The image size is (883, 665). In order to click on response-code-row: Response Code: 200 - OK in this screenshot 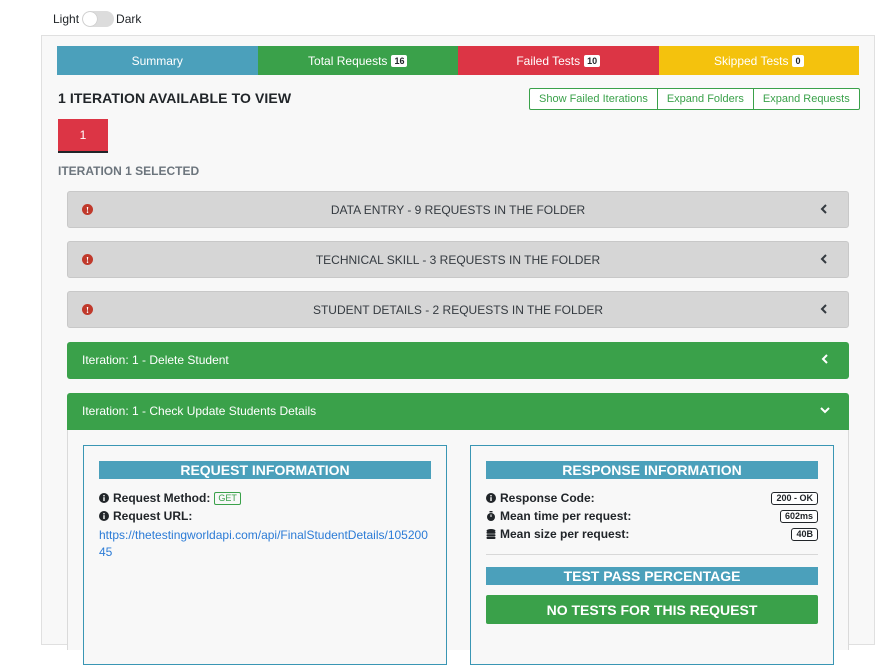, I will do `click(652, 498)`.